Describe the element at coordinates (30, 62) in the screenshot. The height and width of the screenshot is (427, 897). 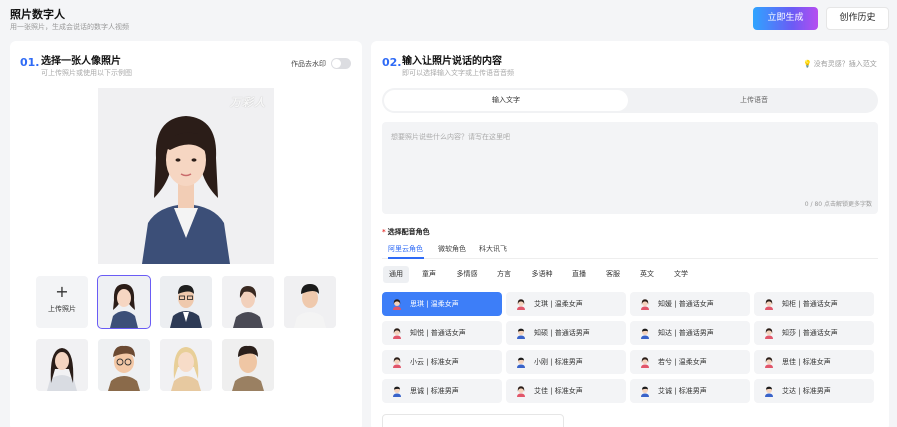
I see `step-number: 01.` at that location.